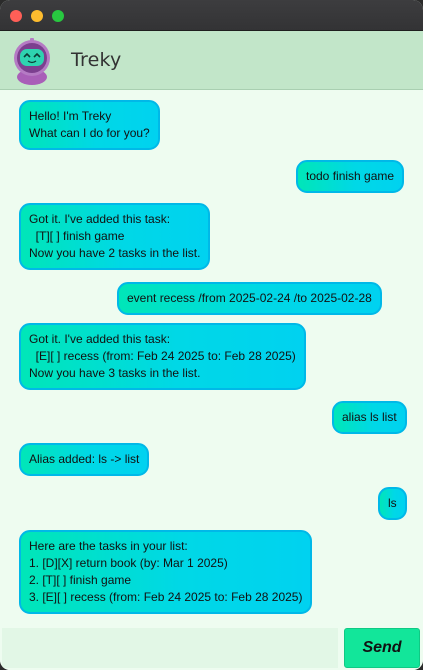 The image size is (423, 670). I want to click on bot-message: Hello! I'm Treky What can I do for you?, so click(89, 125).